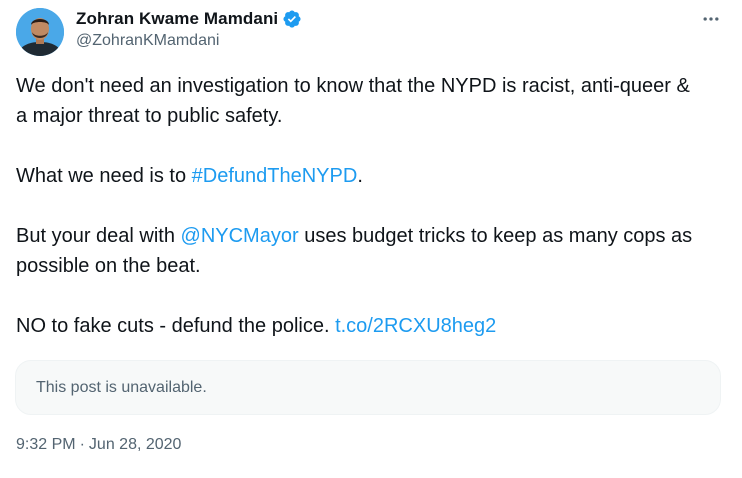  I want to click on author-name-row: Zohran Kwame Mamdani, so click(189, 19).